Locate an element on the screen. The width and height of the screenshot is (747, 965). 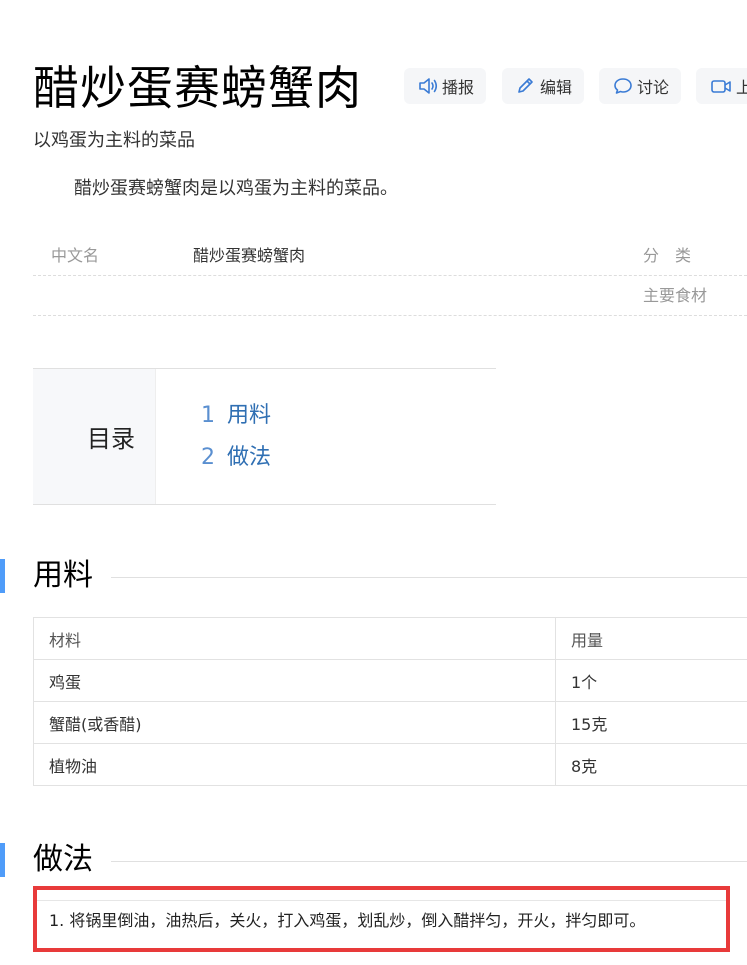
catalog-item-label: 用料 is located at coordinates (249, 415).